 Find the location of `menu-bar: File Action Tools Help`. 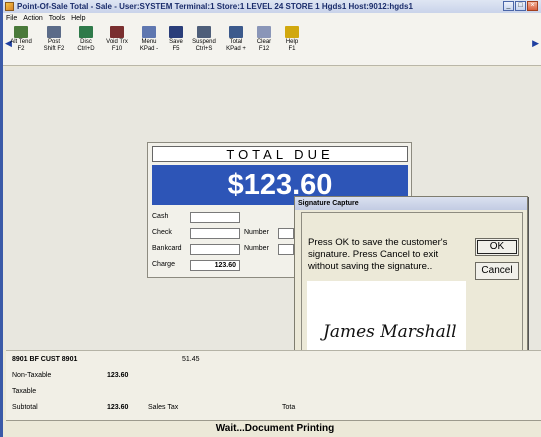

menu-bar: File Action Tools Help is located at coordinates (272, 18).